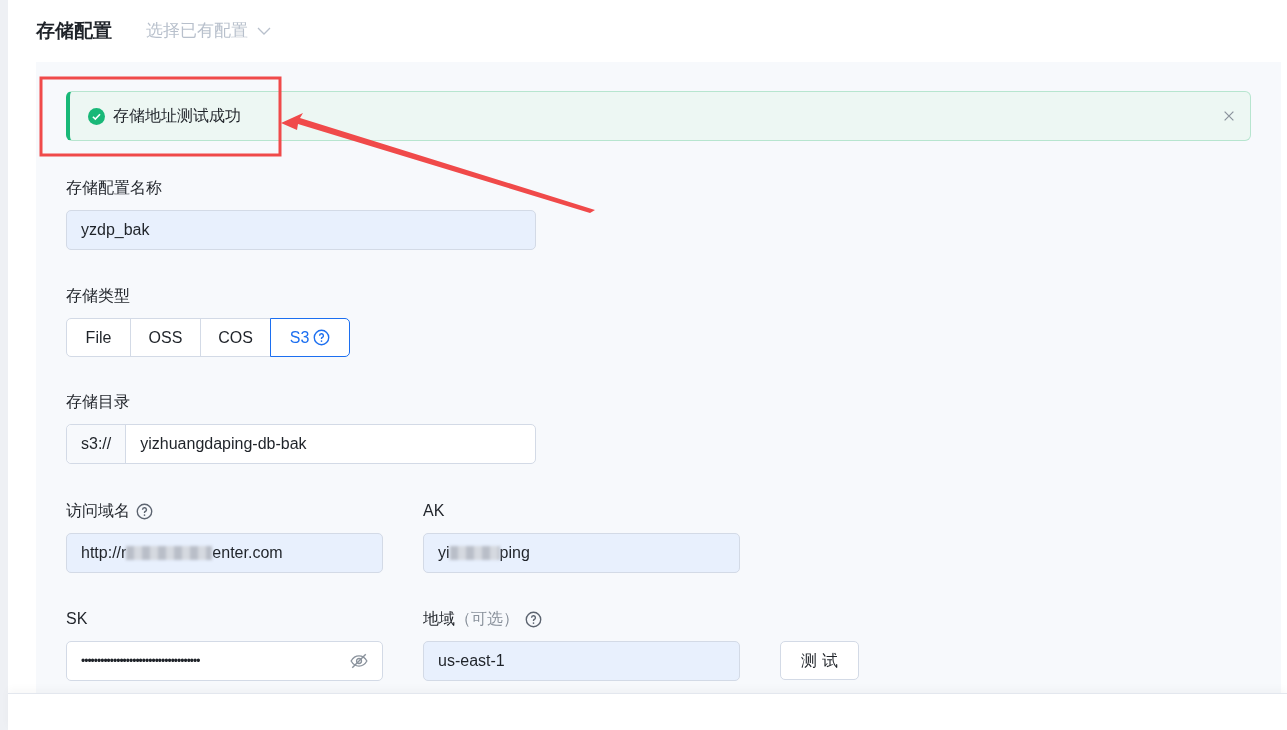  Describe the element at coordinates (98, 402) in the screenshot. I see `field-label: 存储目录` at that location.